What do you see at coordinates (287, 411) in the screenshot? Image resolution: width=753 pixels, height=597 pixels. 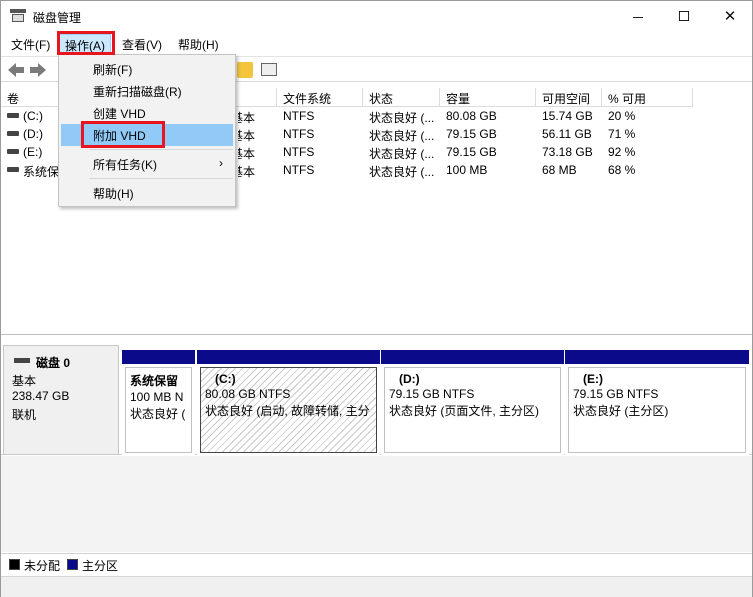 I see `partition-state: 状态良好 (启动, 故障转储, 主分` at bounding box center [287, 411].